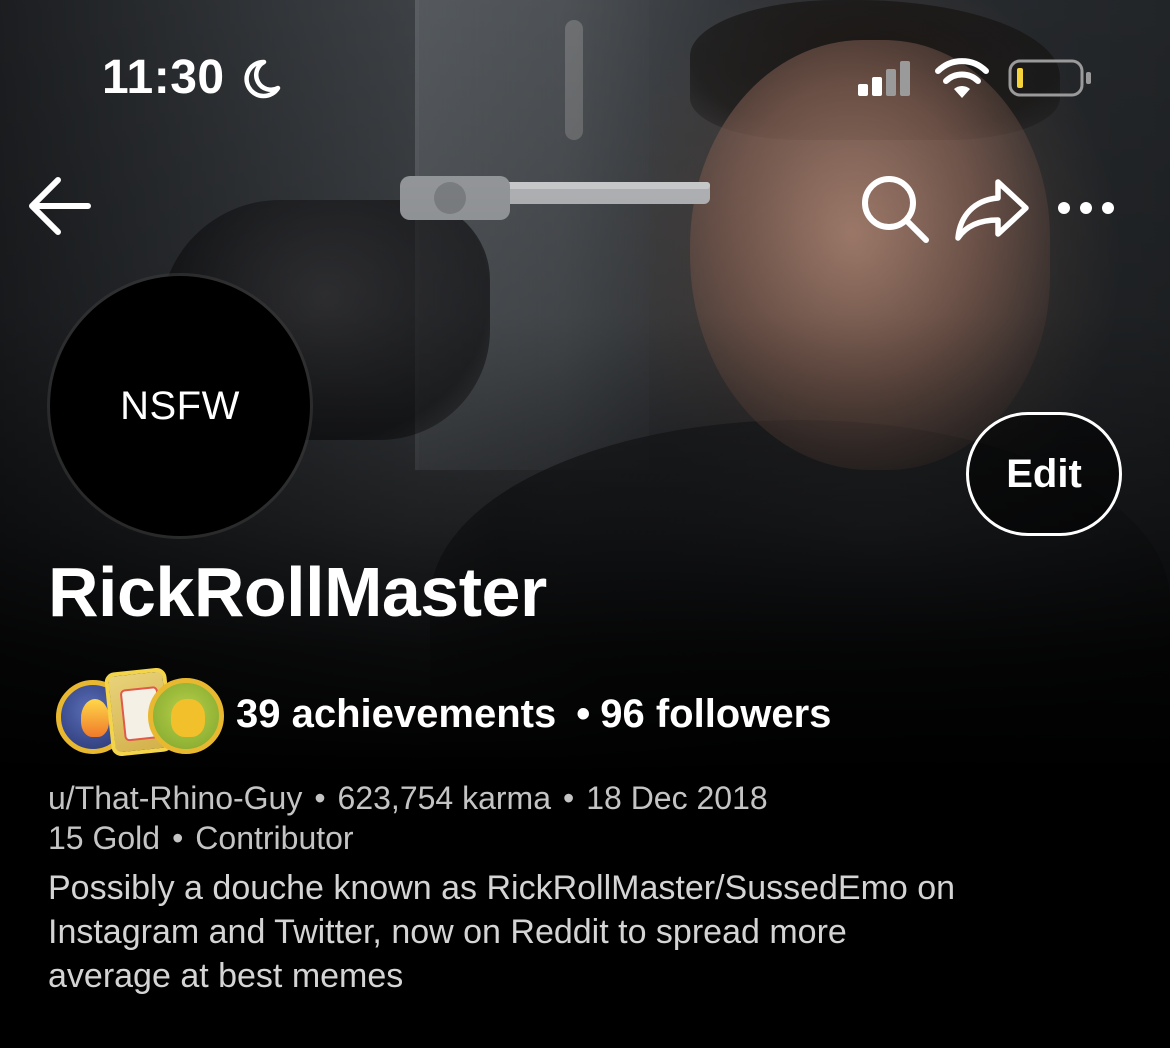 Image resolution: width=1170 pixels, height=1048 pixels. I want to click on avatar-nsfw-label: NSFW, so click(180, 405).